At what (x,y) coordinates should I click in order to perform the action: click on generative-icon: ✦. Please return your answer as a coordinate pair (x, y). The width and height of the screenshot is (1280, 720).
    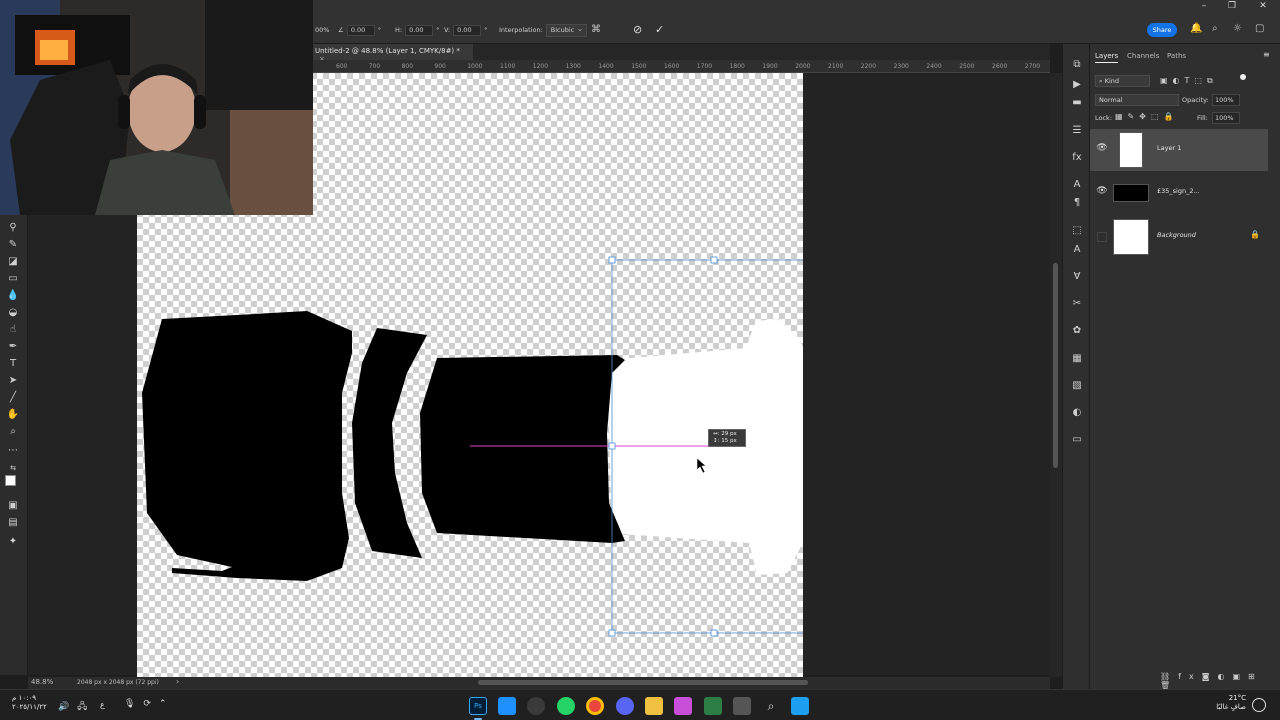
    Looking at the image, I should click on (13, 542).